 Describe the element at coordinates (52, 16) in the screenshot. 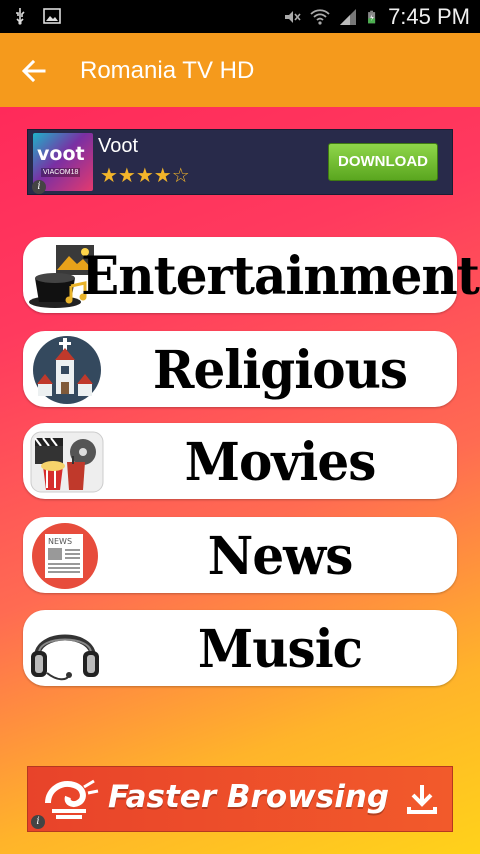

I see `image-icon` at that location.